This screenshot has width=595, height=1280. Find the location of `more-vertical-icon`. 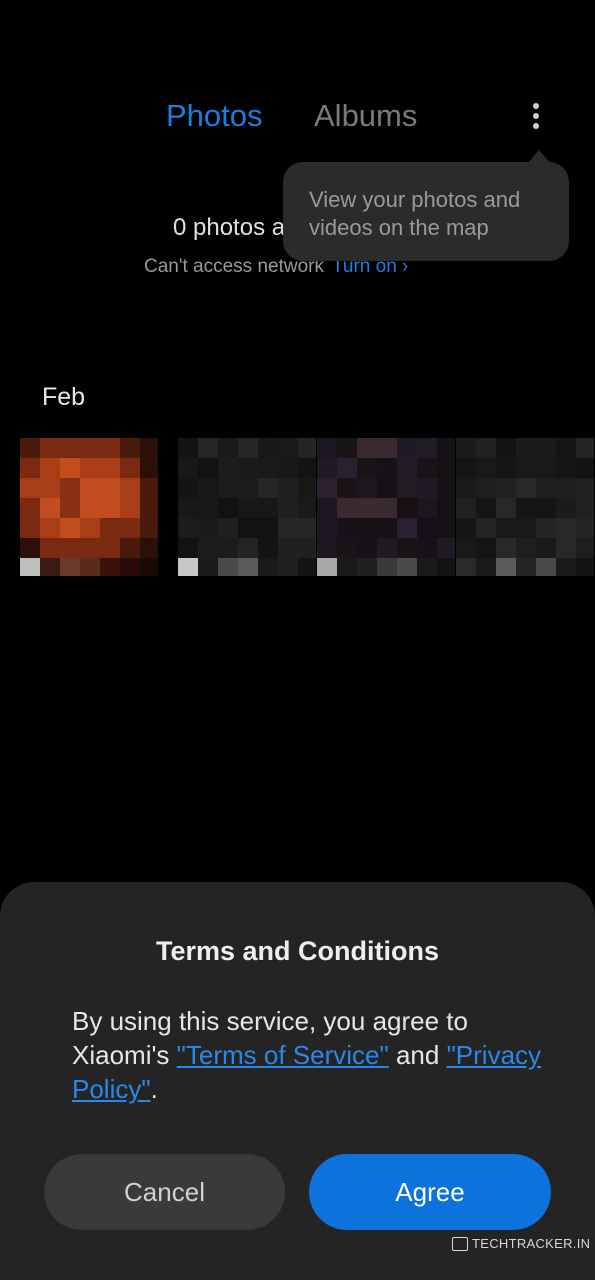

more-vertical-icon is located at coordinates (536, 116).